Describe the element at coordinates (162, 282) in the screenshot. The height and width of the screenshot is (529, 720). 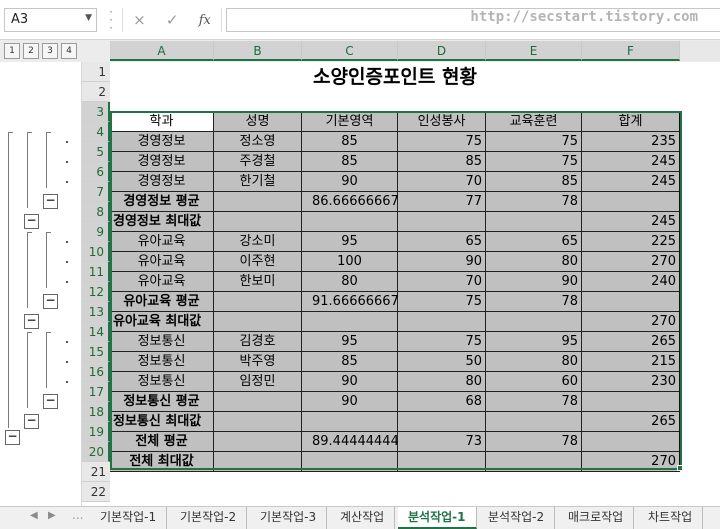
I see `table-cell: 유아교육` at that location.